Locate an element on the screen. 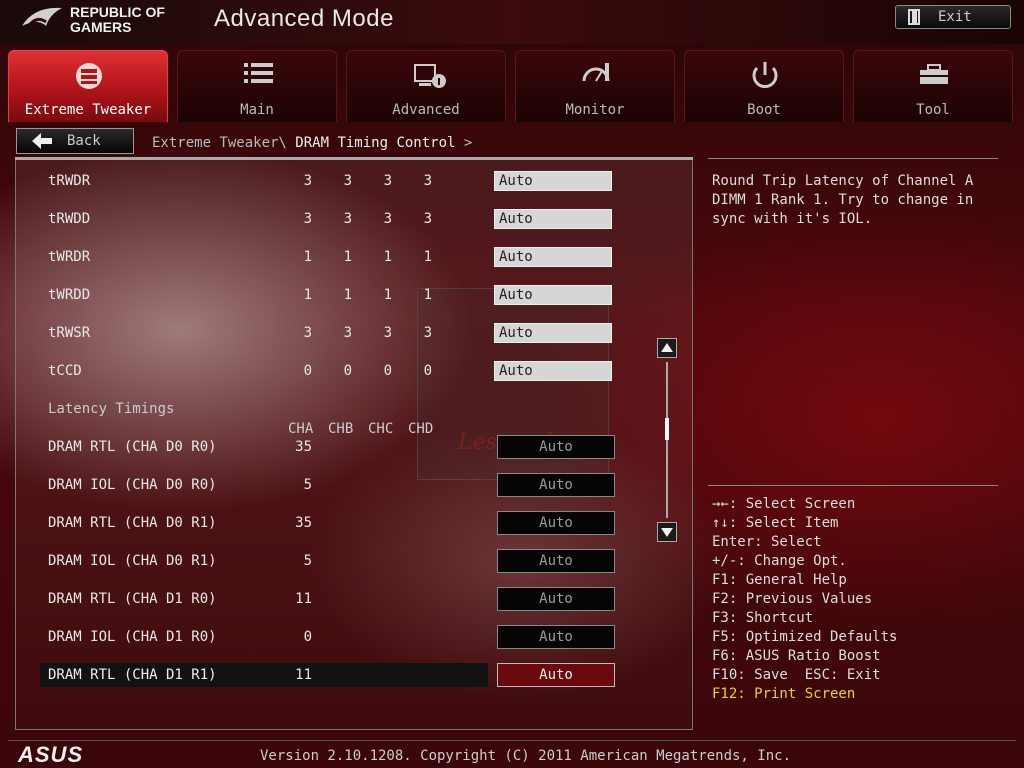 This screenshot has height=768, width=1024. key-f12: F12: Print Screen is located at coordinates (784, 694).